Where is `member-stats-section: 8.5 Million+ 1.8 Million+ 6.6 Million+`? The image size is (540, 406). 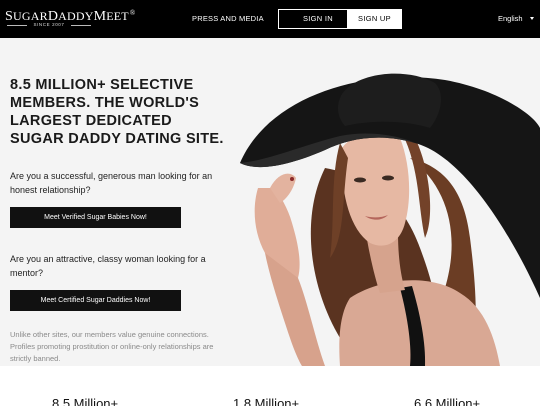 member-stats-section: 8.5 Million+ 1.8 Million+ 6.6 Million+ is located at coordinates (270, 386).